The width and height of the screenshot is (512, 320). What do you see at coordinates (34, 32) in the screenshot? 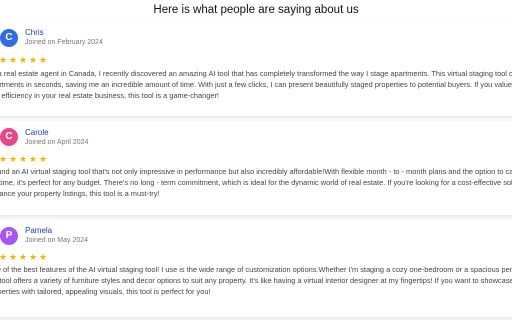
I see `reviewer-name: Chris` at bounding box center [34, 32].